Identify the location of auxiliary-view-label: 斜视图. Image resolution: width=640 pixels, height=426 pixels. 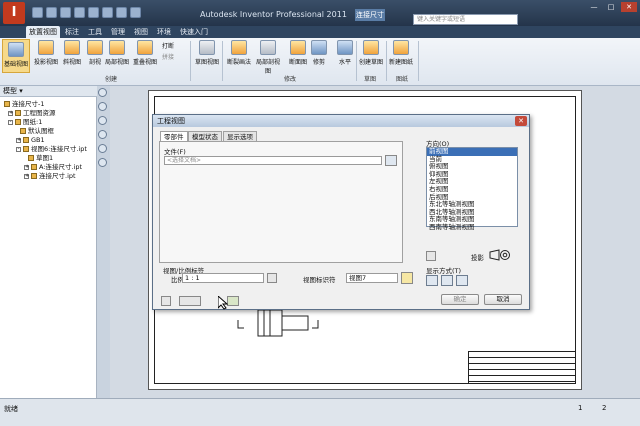
(71, 62).